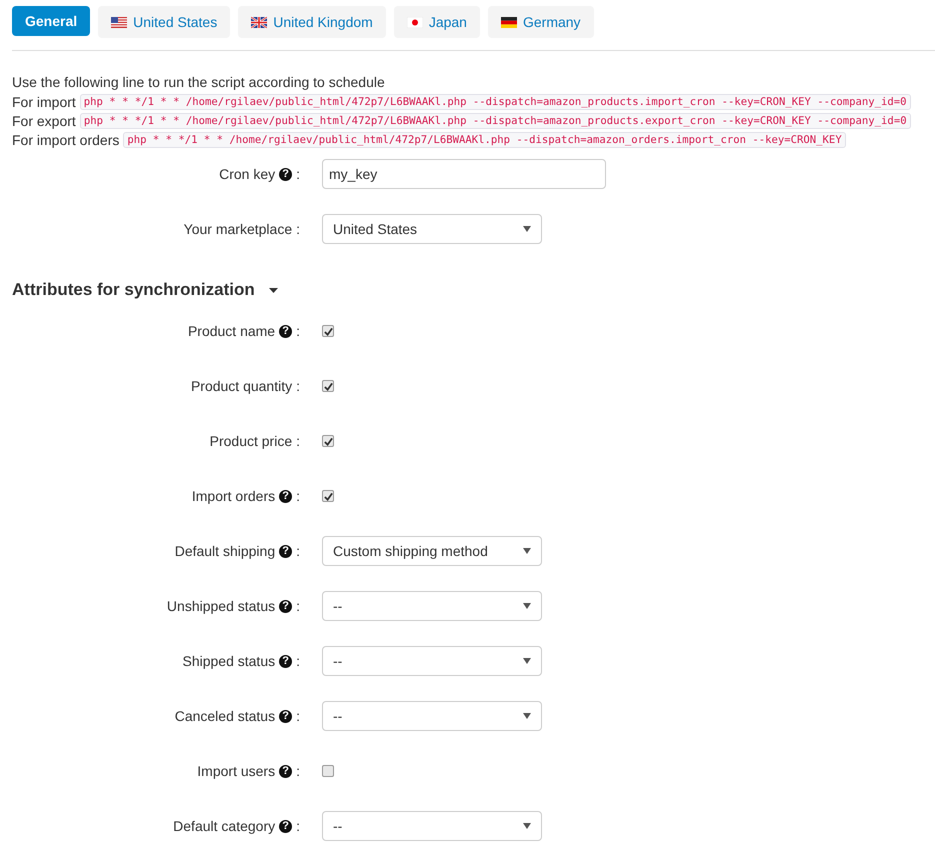  What do you see at coordinates (164, 22) in the screenshot?
I see `tab: United States` at bounding box center [164, 22].